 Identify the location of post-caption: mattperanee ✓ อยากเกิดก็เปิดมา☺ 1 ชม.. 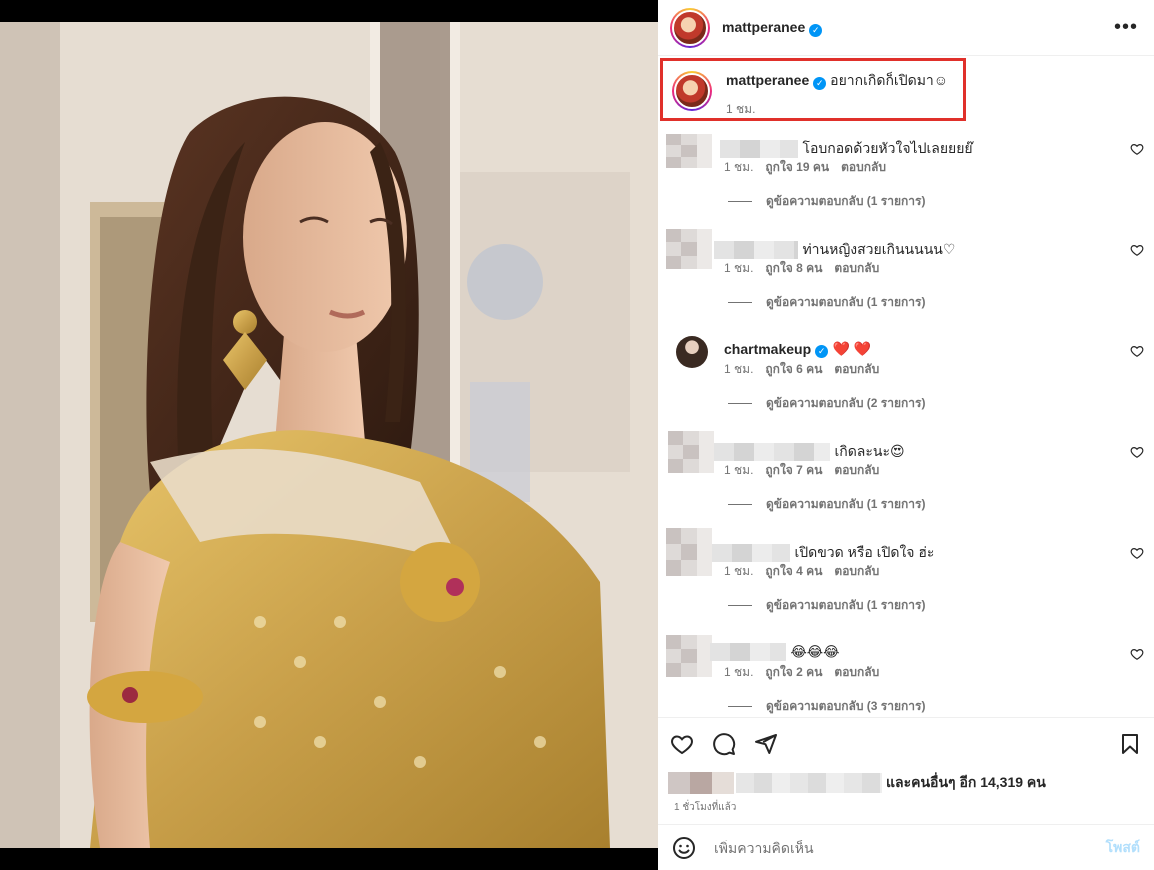
(813, 89).